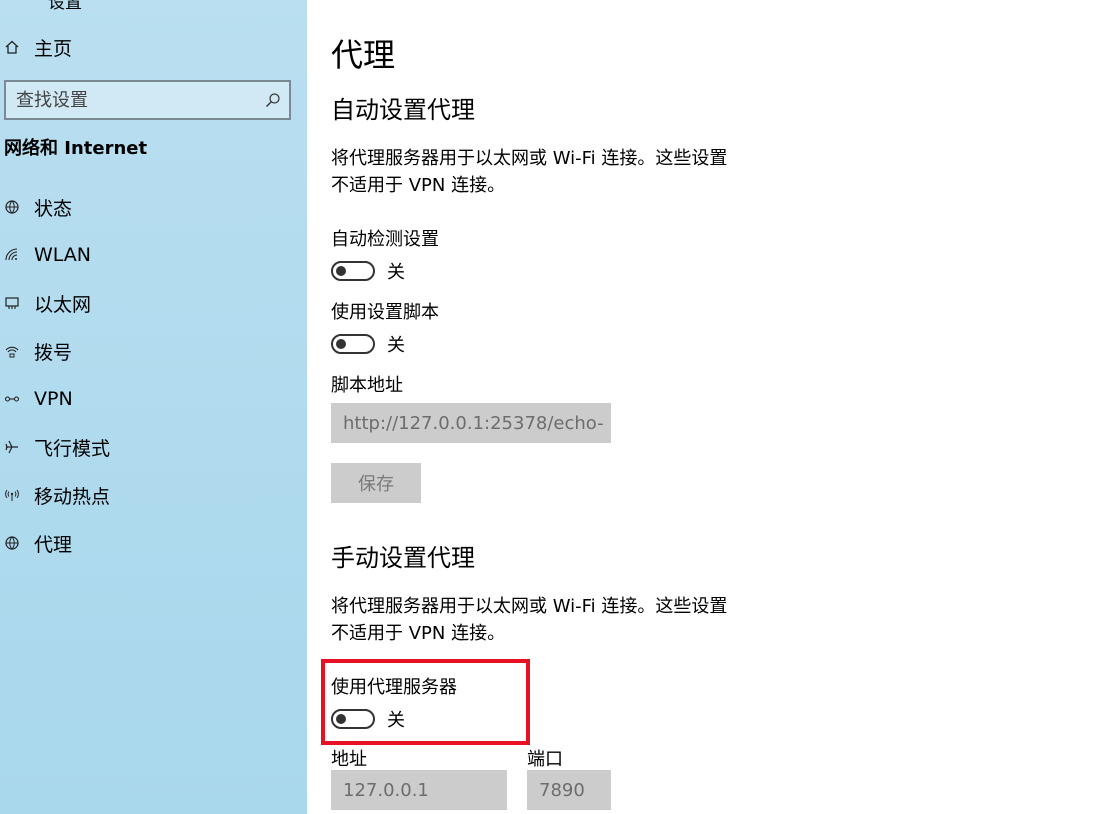 The width and height of the screenshot is (1110, 814). I want to click on sidebar-item-hotspot: 移动热点, so click(150, 495).